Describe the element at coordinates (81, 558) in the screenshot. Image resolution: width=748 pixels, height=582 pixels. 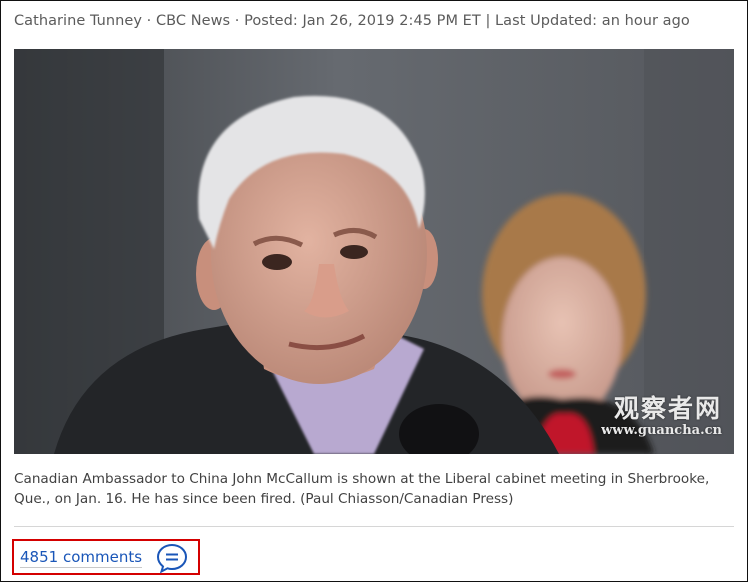
I see `comments-link: 4851 comments` at that location.